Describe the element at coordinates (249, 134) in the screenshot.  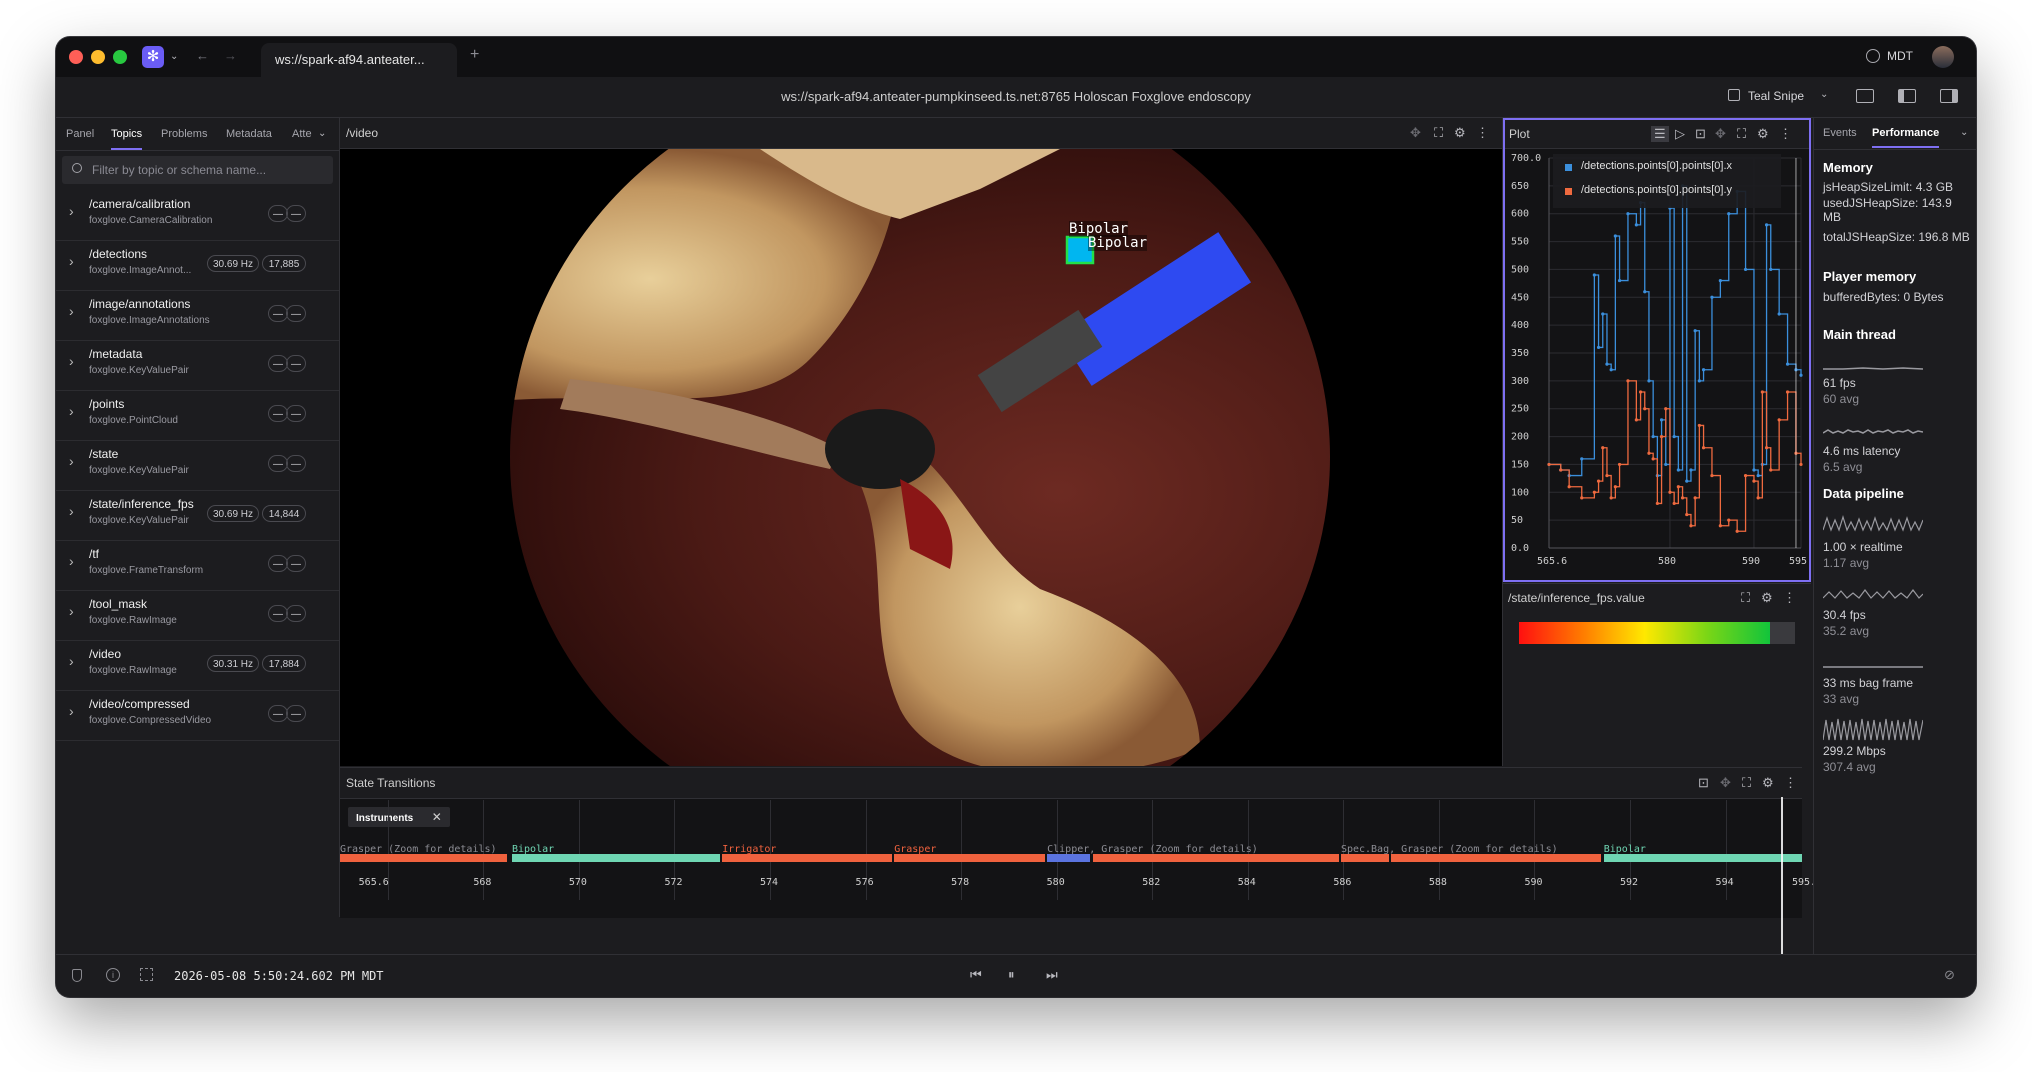
I see `tab-metadata: Metadata` at that location.